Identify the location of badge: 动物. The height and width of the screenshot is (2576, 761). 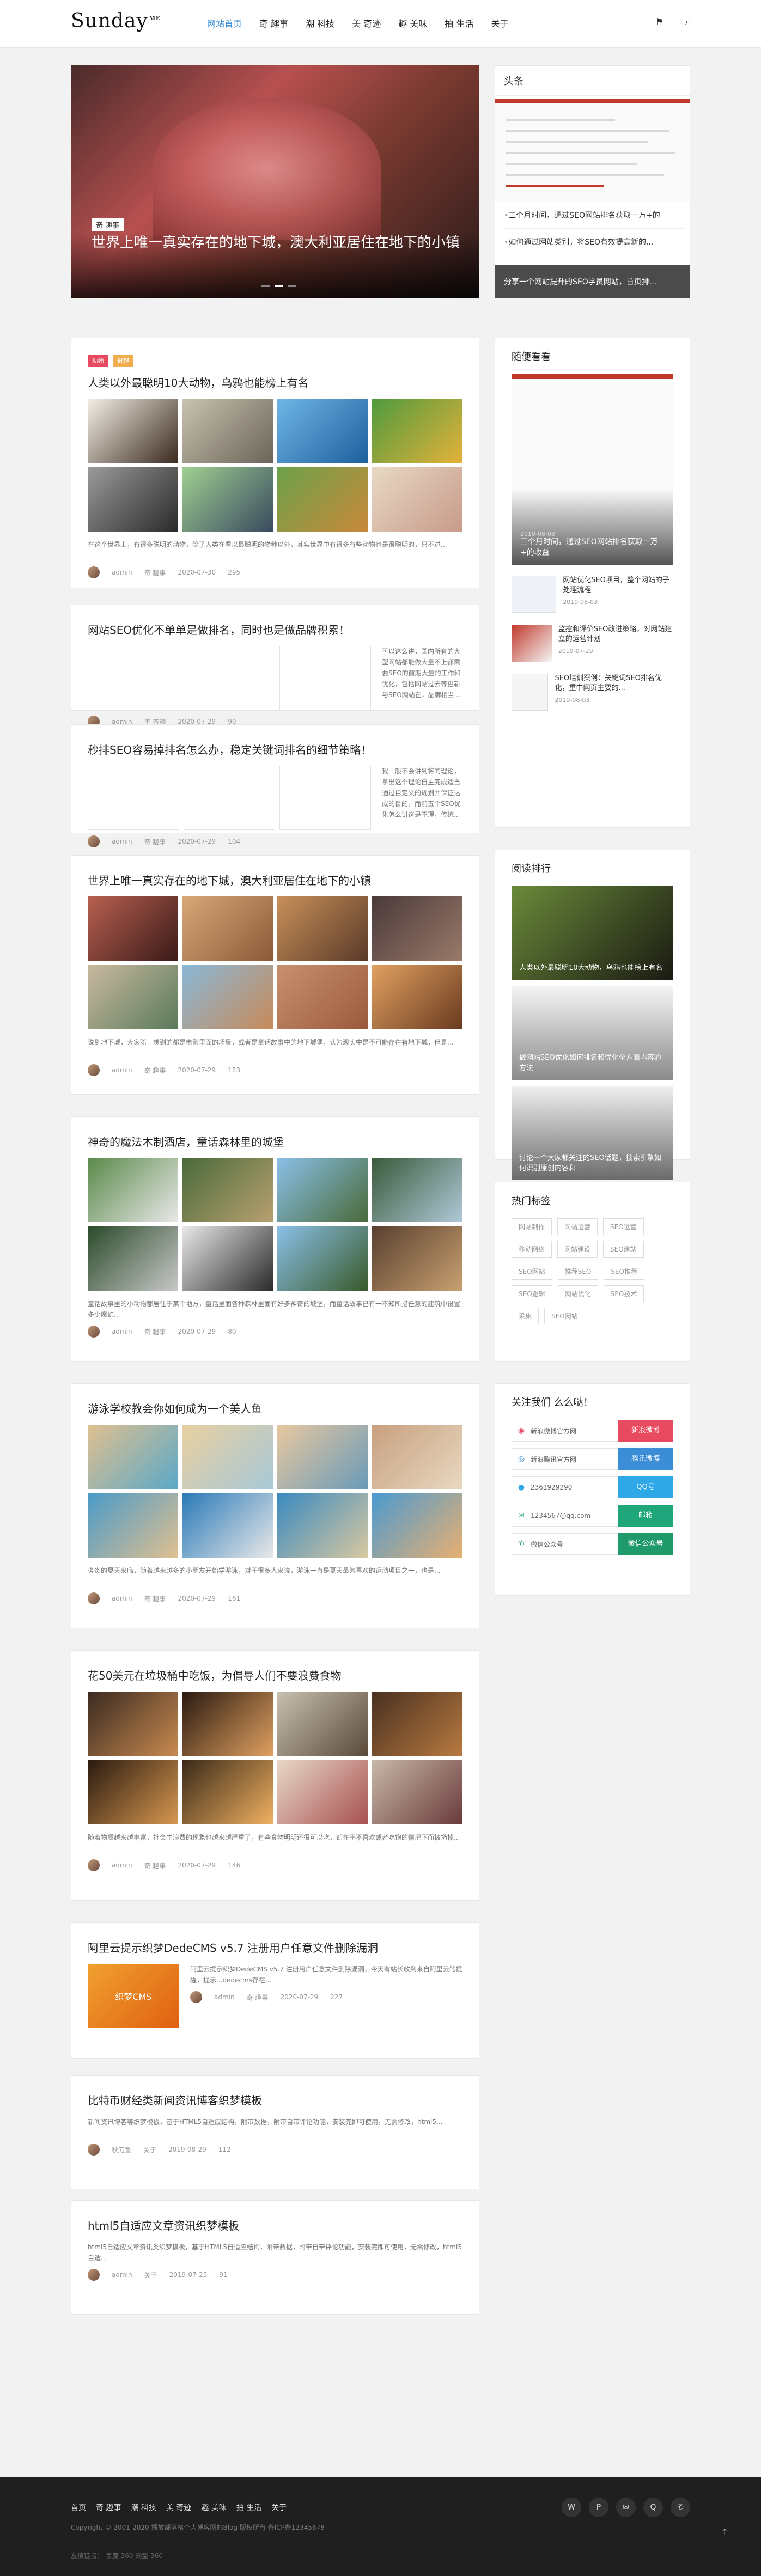
(98, 361).